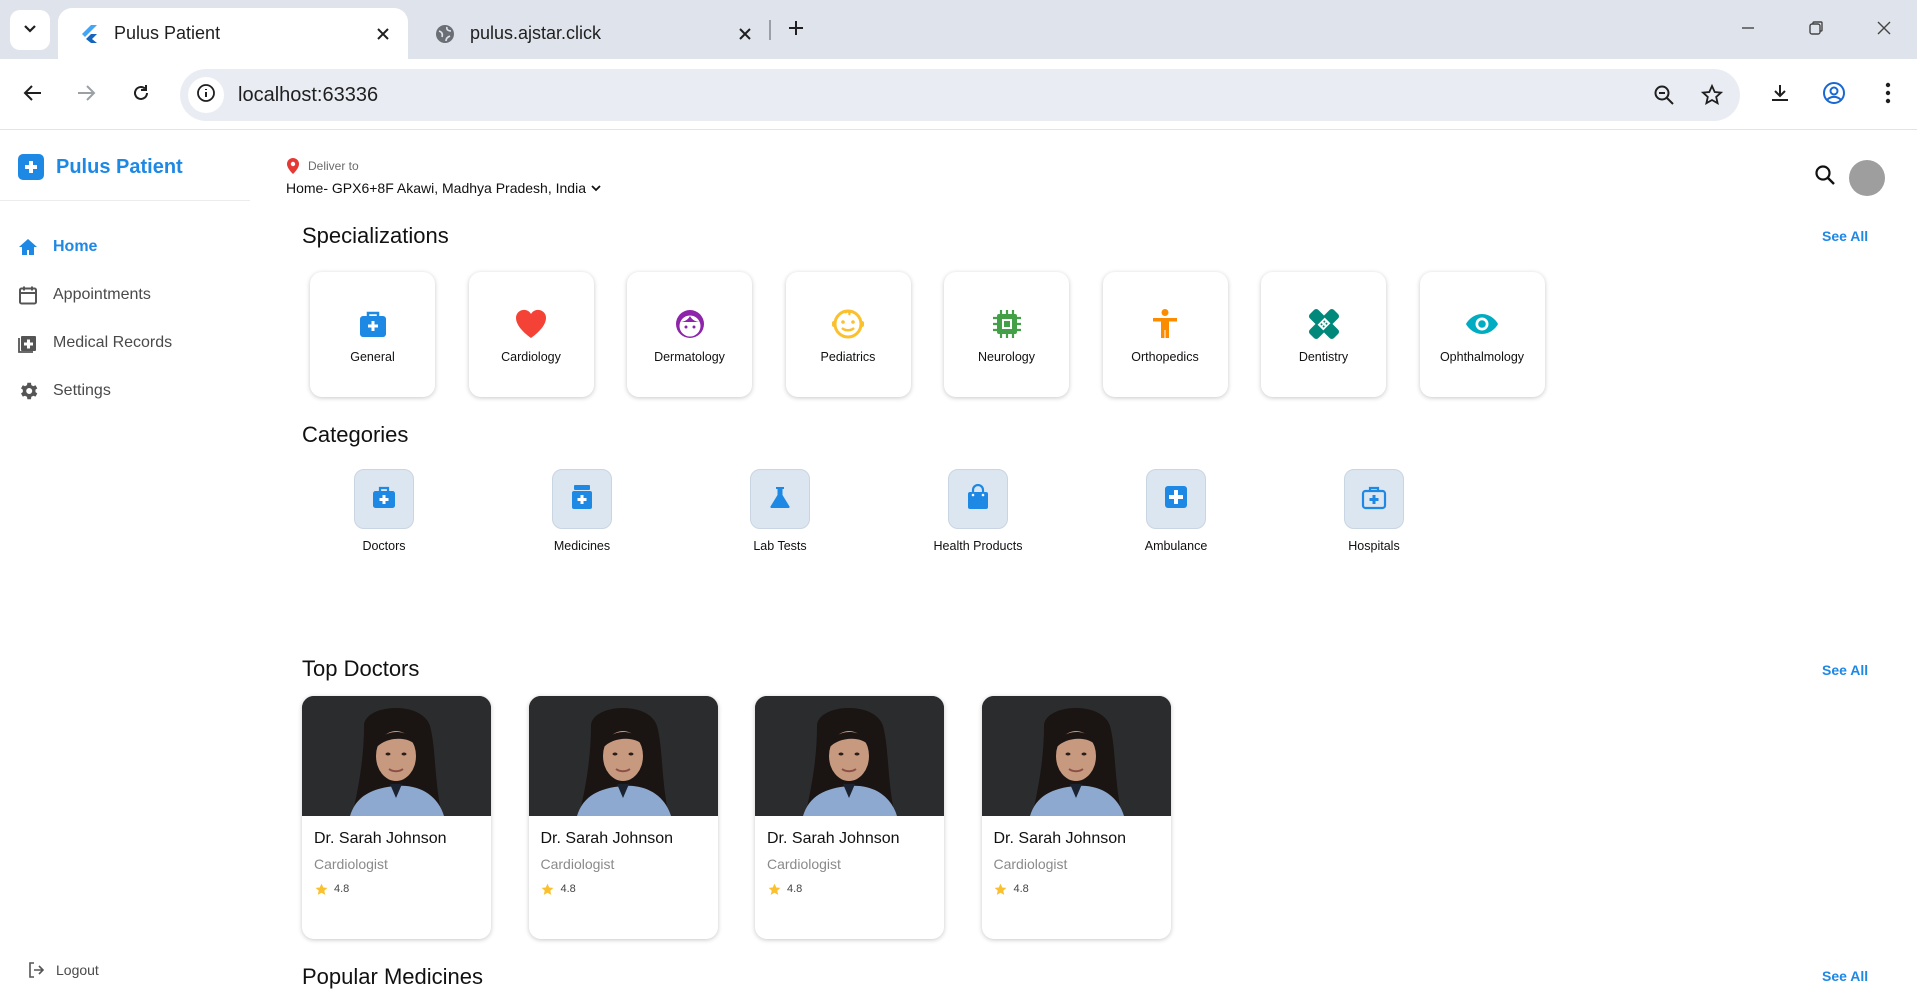  I want to click on zoom-icon, so click(1664, 95).